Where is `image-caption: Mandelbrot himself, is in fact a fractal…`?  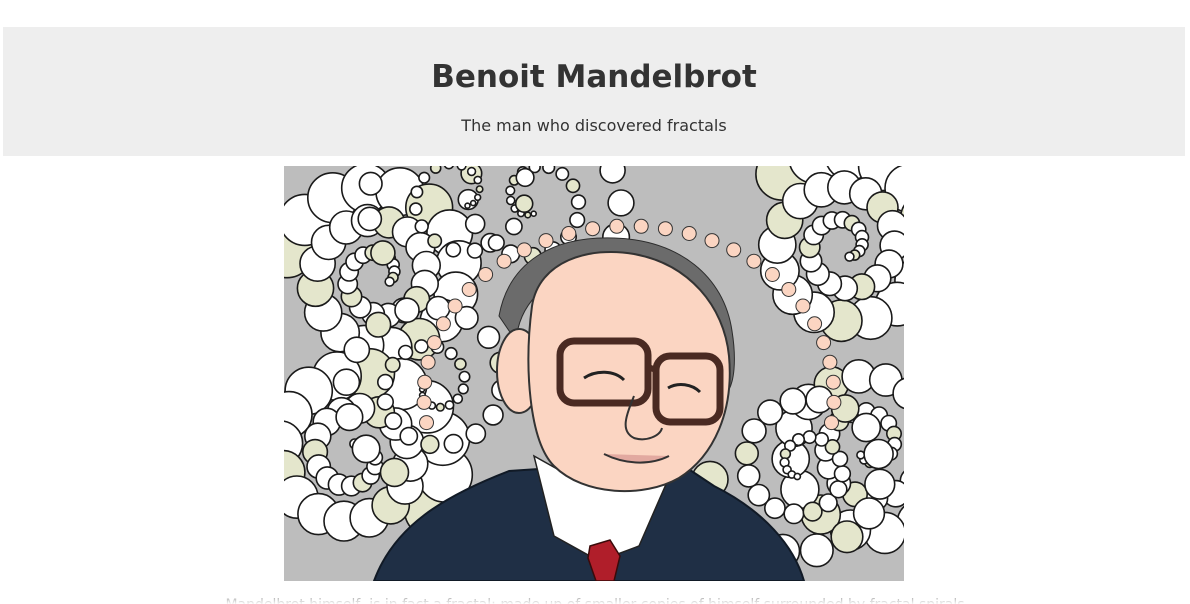
image-caption: Mandelbrot himself, is in fact a fractal… is located at coordinates (595, 600).